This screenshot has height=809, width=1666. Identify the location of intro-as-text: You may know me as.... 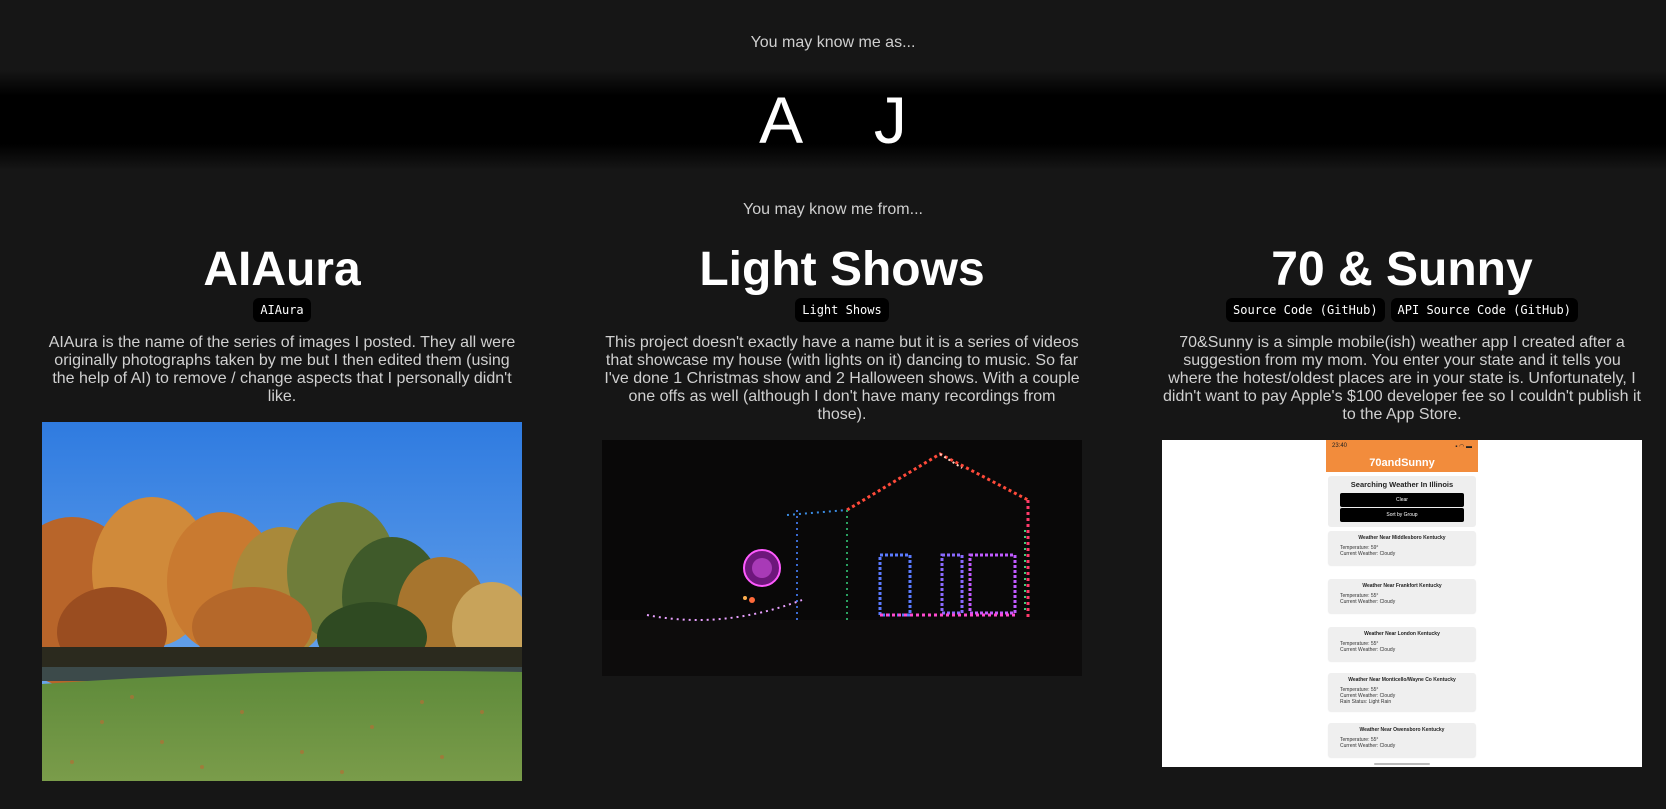
(833, 42).